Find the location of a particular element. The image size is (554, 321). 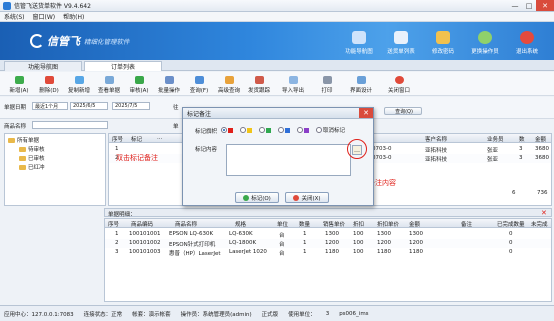

copy-new-button: 复制新增 is located at coordinates (79, 84).